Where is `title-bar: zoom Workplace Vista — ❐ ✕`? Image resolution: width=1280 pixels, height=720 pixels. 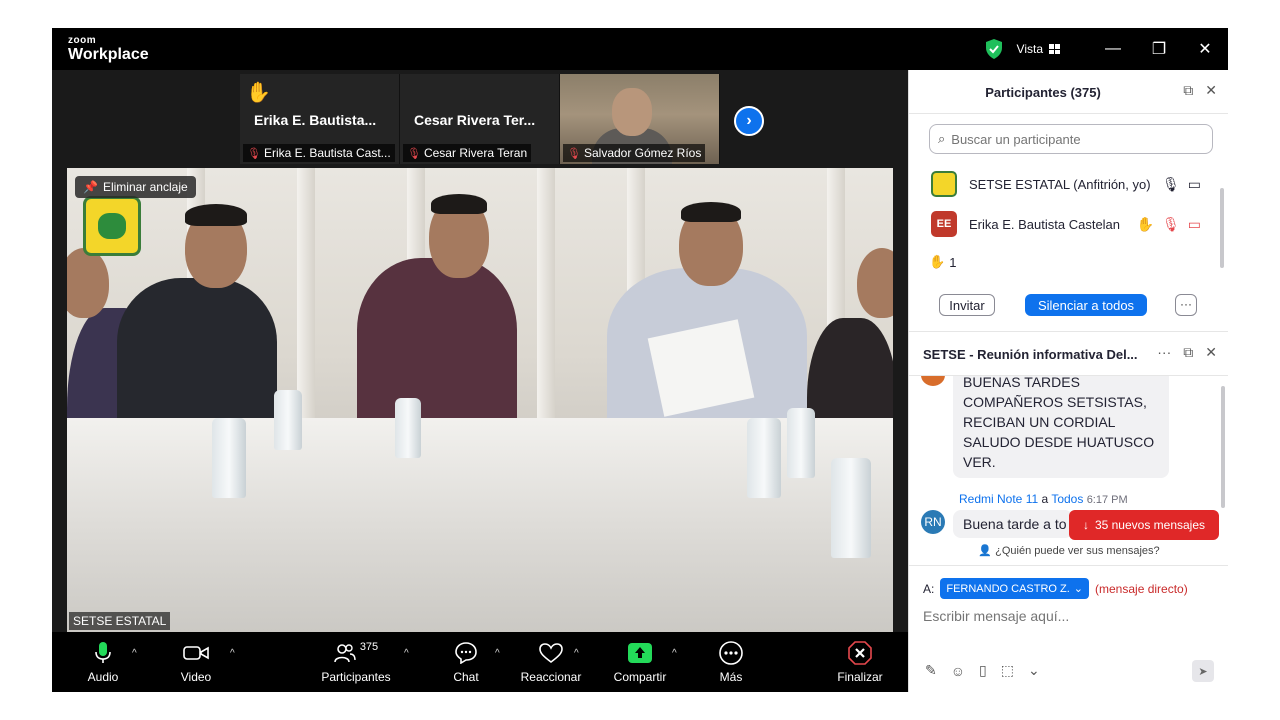 title-bar: zoom Workplace Vista — ❐ ✕ is located at coordinates (640, 49).